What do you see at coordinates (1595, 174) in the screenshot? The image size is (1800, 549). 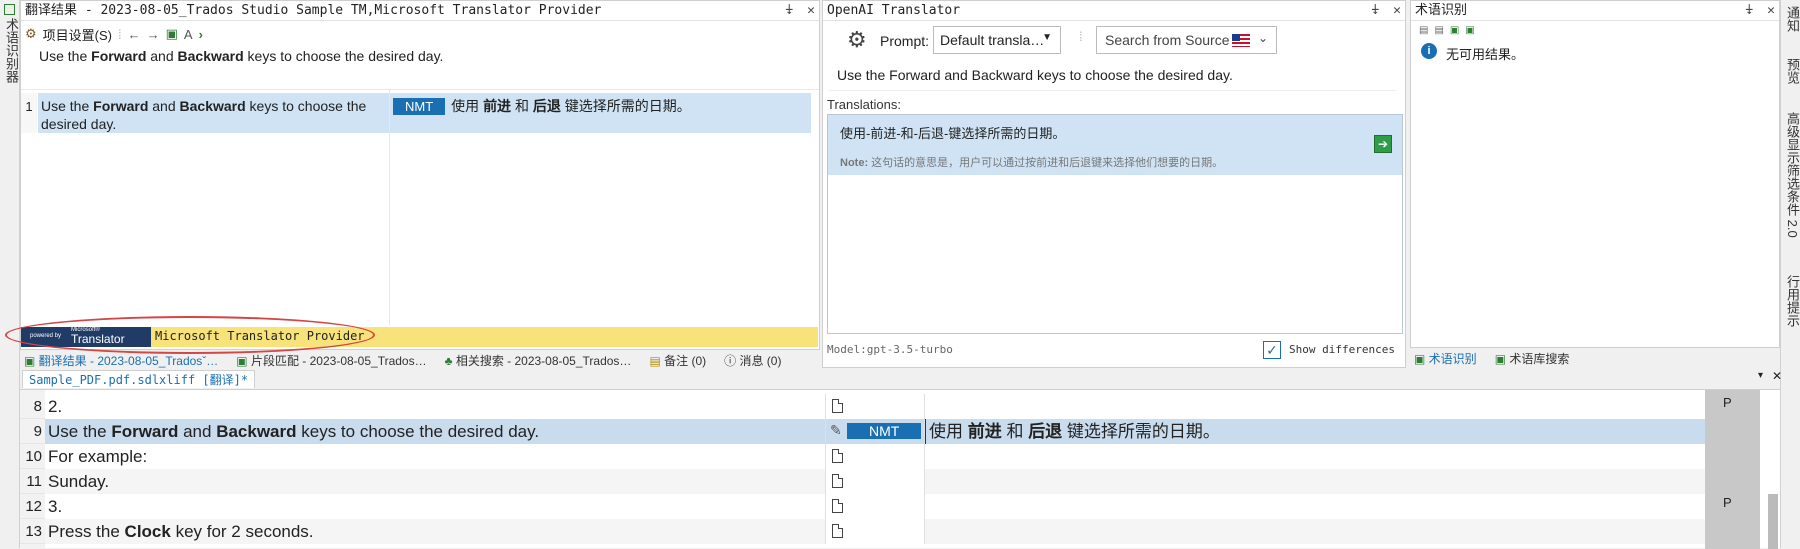 I see `term-recognition-panel: 术语识别 ⍖ ✕ ▤ ▤ ▣ ▣ i 无可用结果。` at bounding box center [1595, 174].